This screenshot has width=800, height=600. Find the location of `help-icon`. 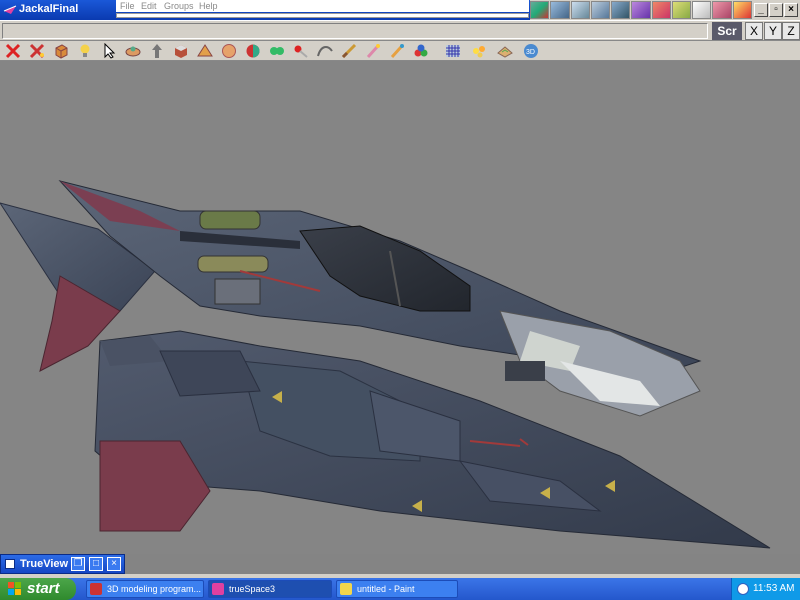

help-icon is located at coordinates (742, 10).